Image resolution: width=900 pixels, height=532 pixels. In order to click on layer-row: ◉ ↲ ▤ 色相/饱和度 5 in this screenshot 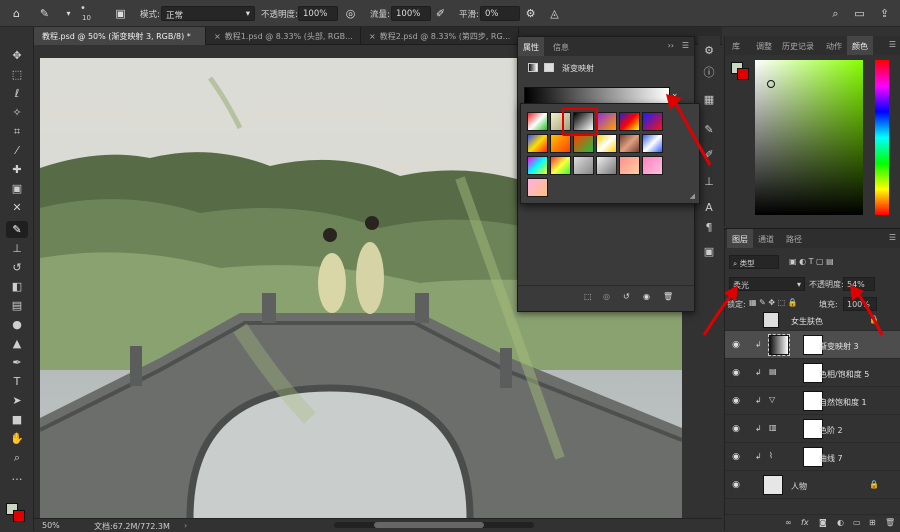, I will do `click(812, 373)`.